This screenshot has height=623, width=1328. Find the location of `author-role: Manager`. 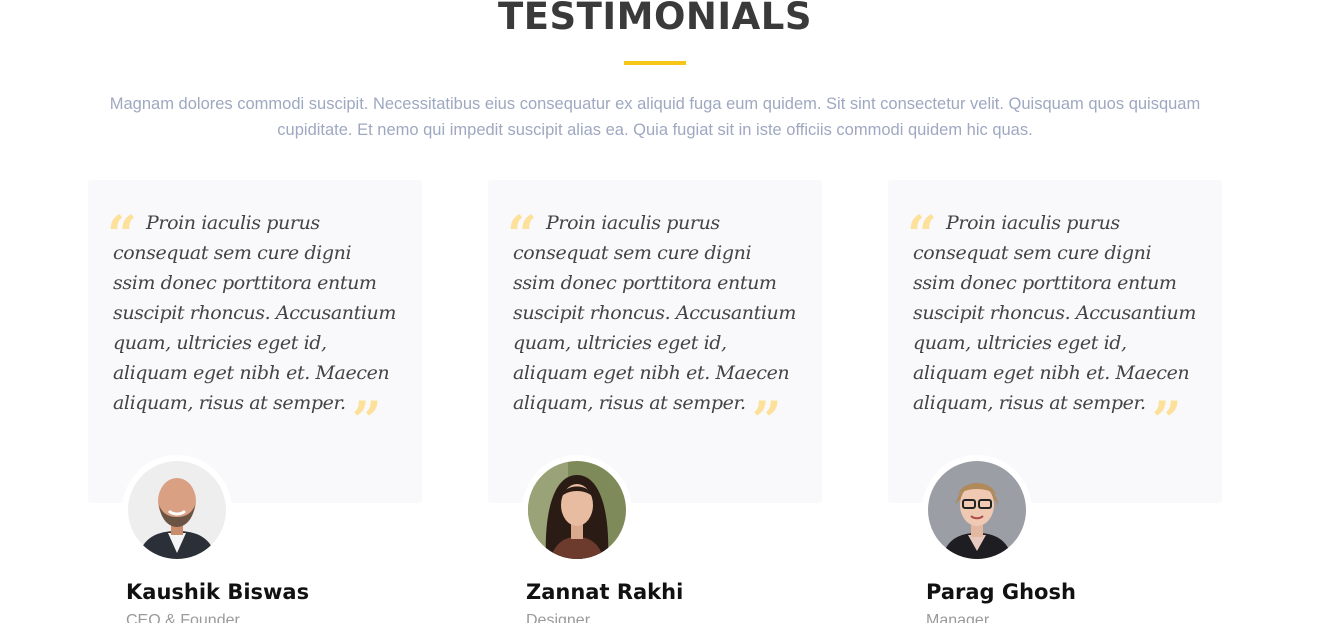

author-role: Manager is located at coordinates (958, 617).